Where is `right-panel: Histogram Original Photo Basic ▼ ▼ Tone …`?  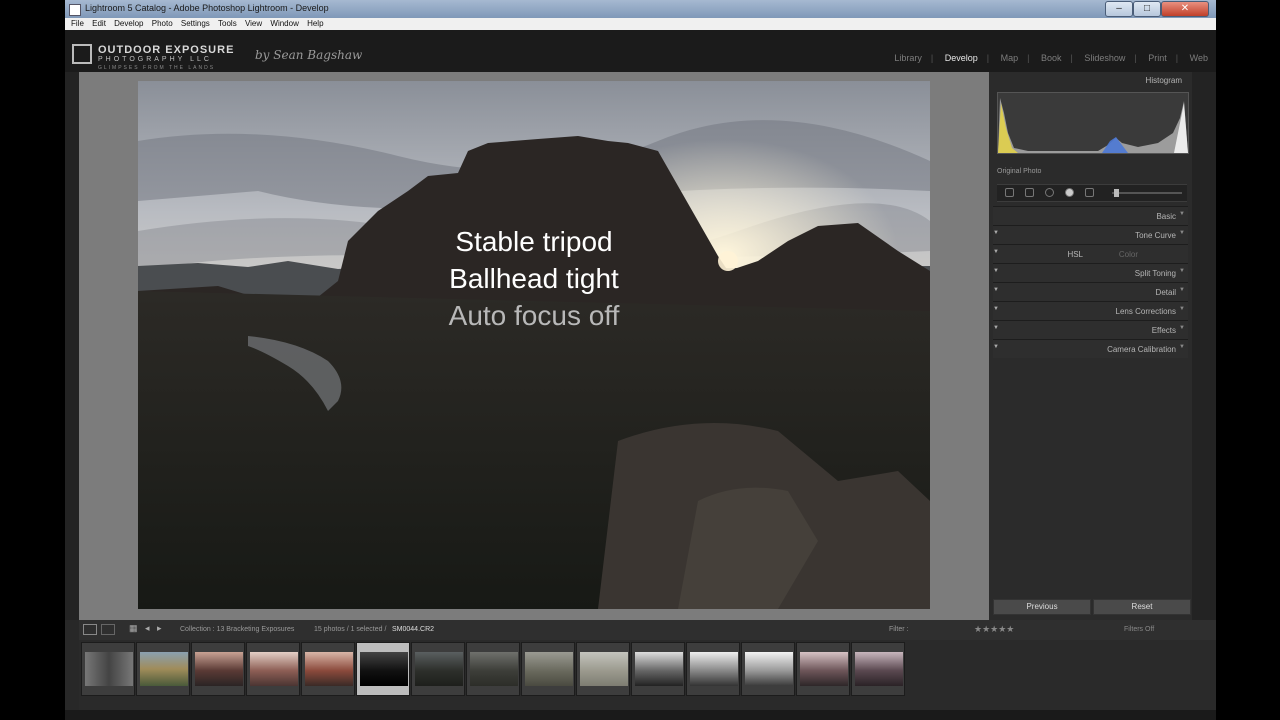
right-panel: Histogram Original Photo Basic ▼ ▼ Tone … is located at coordinates (1090, 346).